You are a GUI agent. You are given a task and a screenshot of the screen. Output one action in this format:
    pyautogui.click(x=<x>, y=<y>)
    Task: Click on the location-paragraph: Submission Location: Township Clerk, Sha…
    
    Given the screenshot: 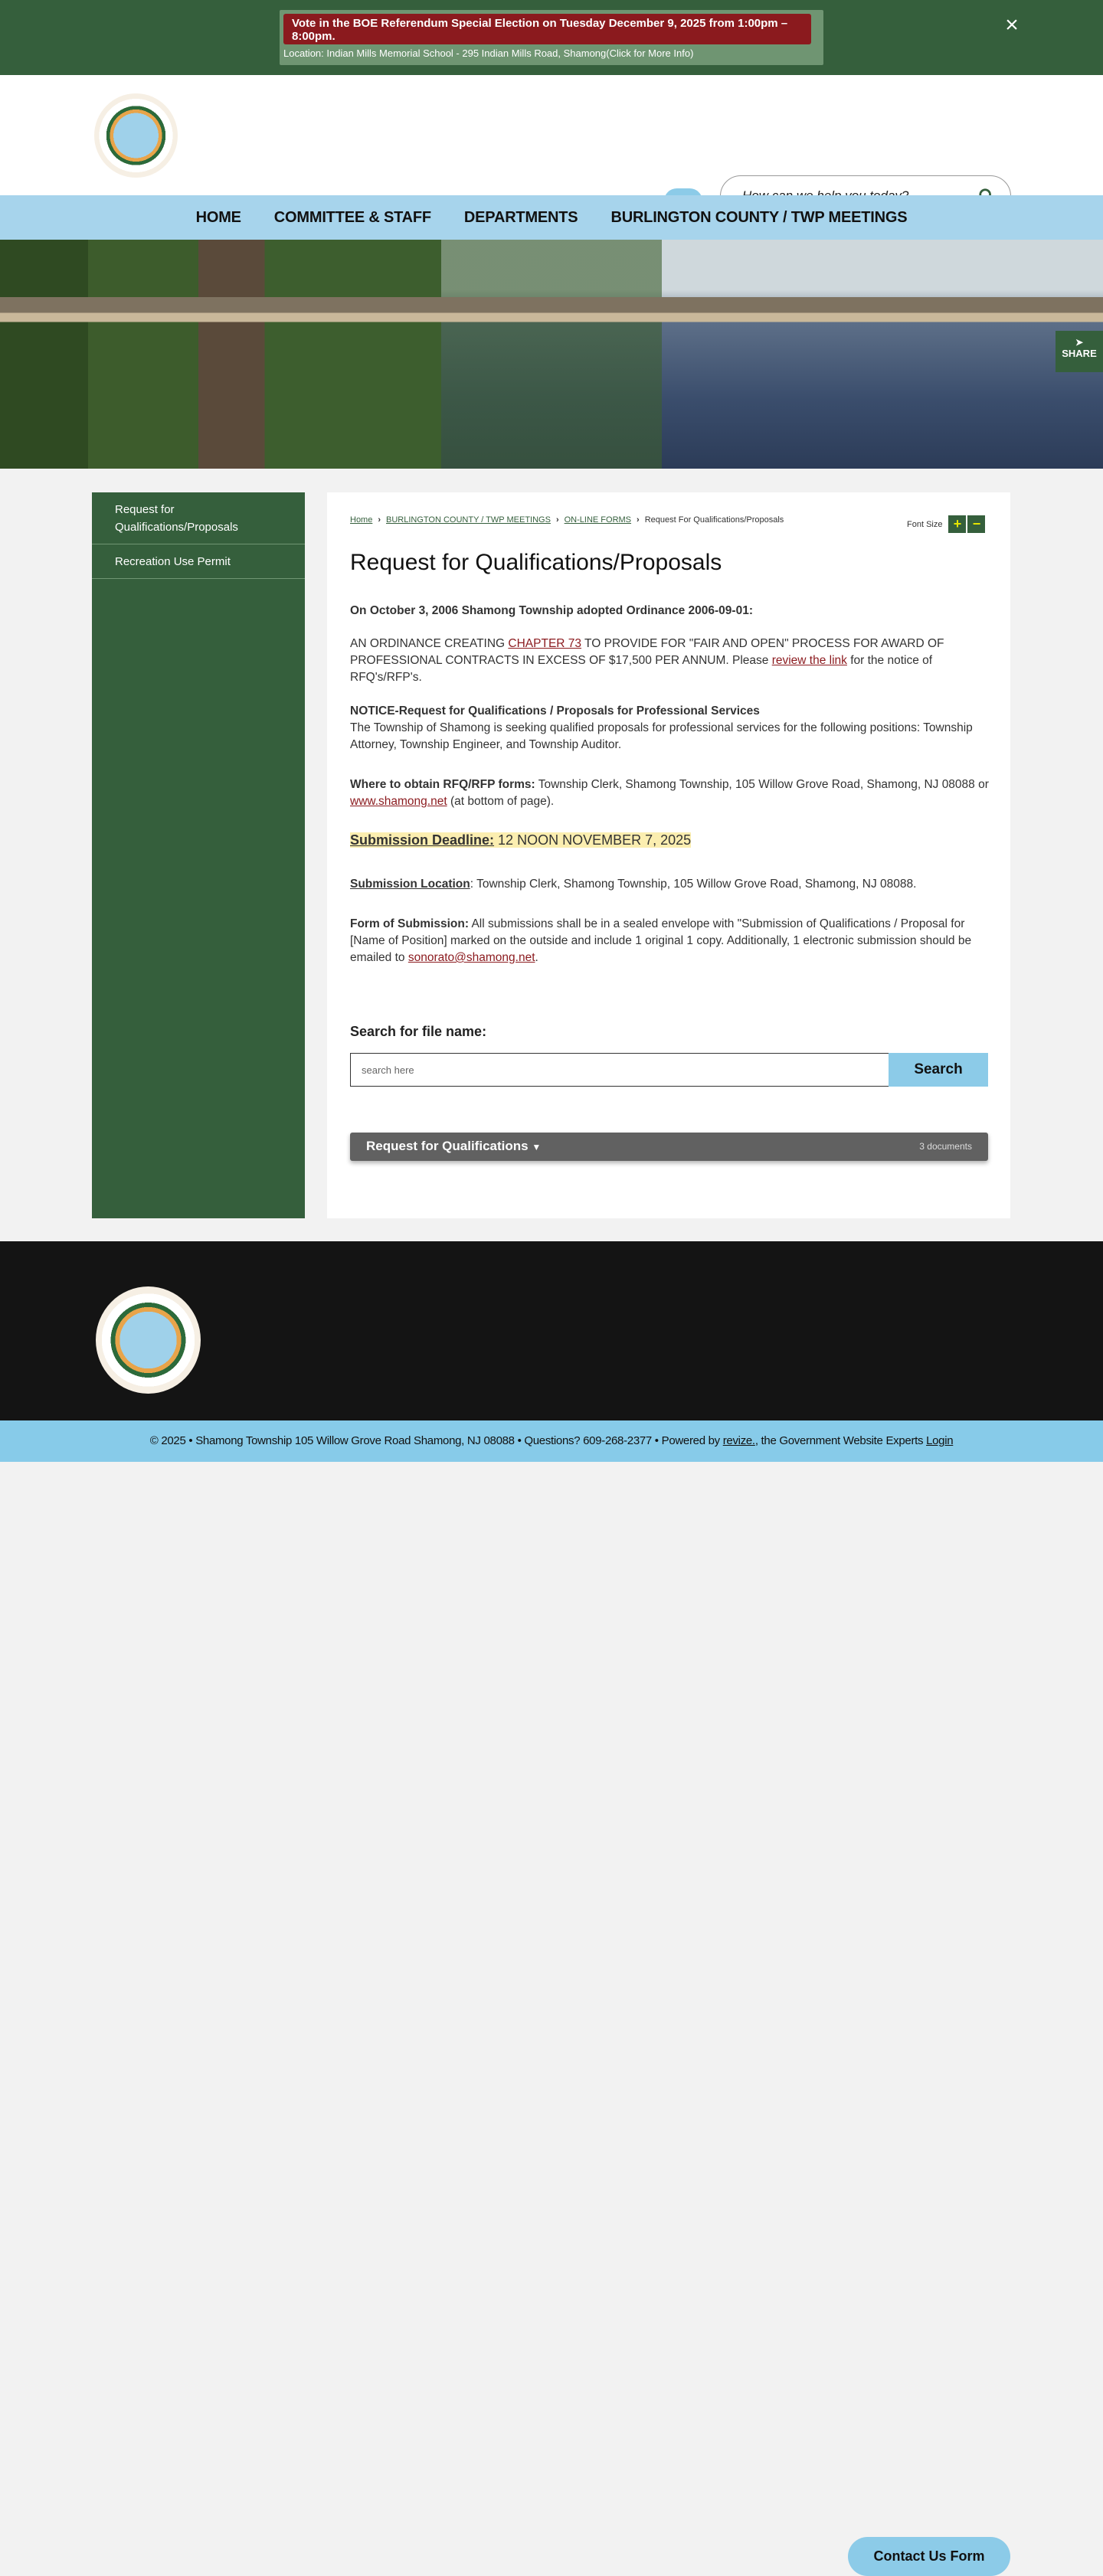 What is the action you would take?
    pyautogui.click(x=670, y=884)
    